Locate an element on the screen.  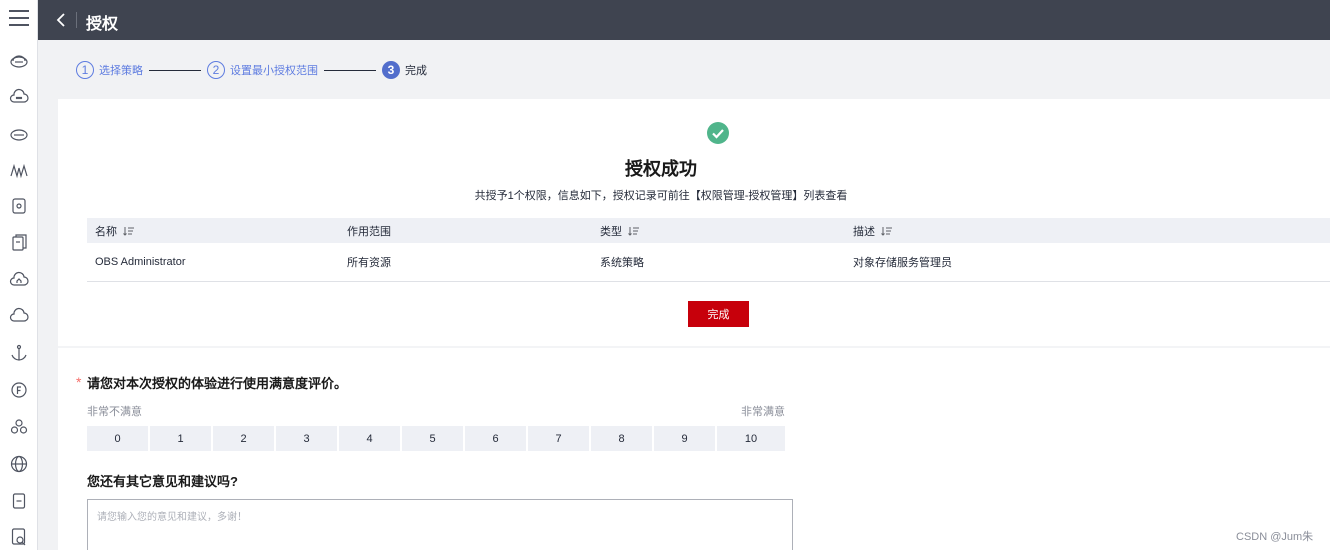
column-header-scope: 作用范围 is located at coordinates (465, 231).